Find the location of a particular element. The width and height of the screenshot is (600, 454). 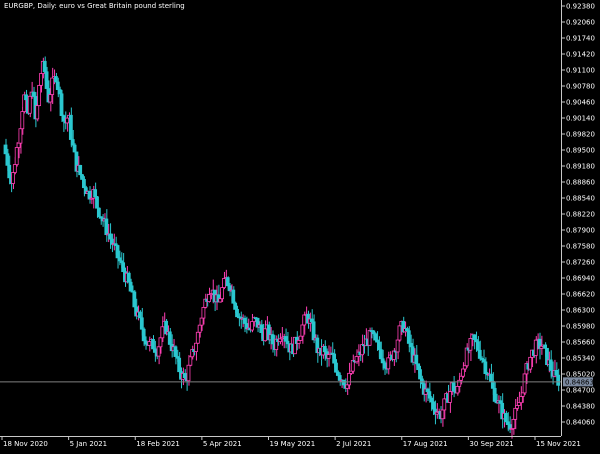

x-axis-label: 17 Aug 2021 is located at coordinates (425, 444).